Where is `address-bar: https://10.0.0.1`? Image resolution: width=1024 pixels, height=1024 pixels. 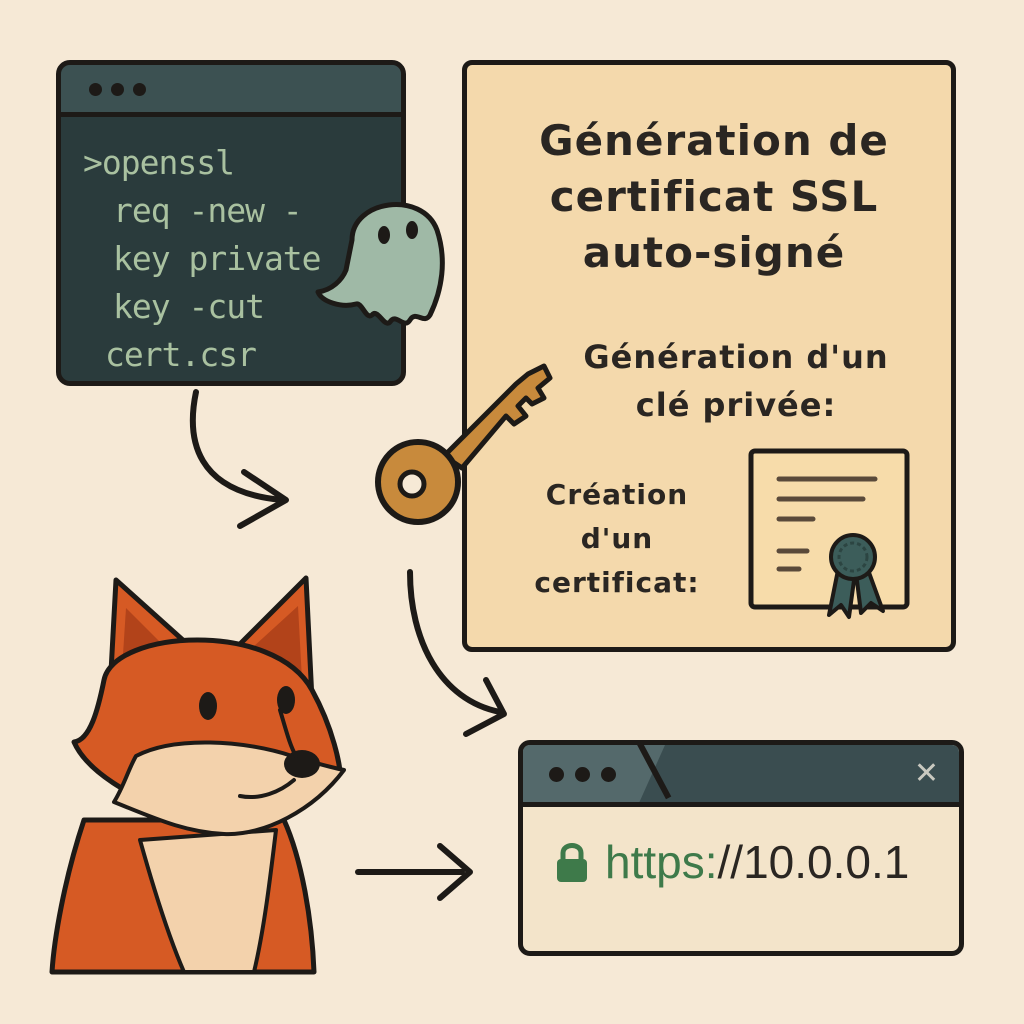
address-bar: https://10.0.0.1 is located at coordinates (732, 862).